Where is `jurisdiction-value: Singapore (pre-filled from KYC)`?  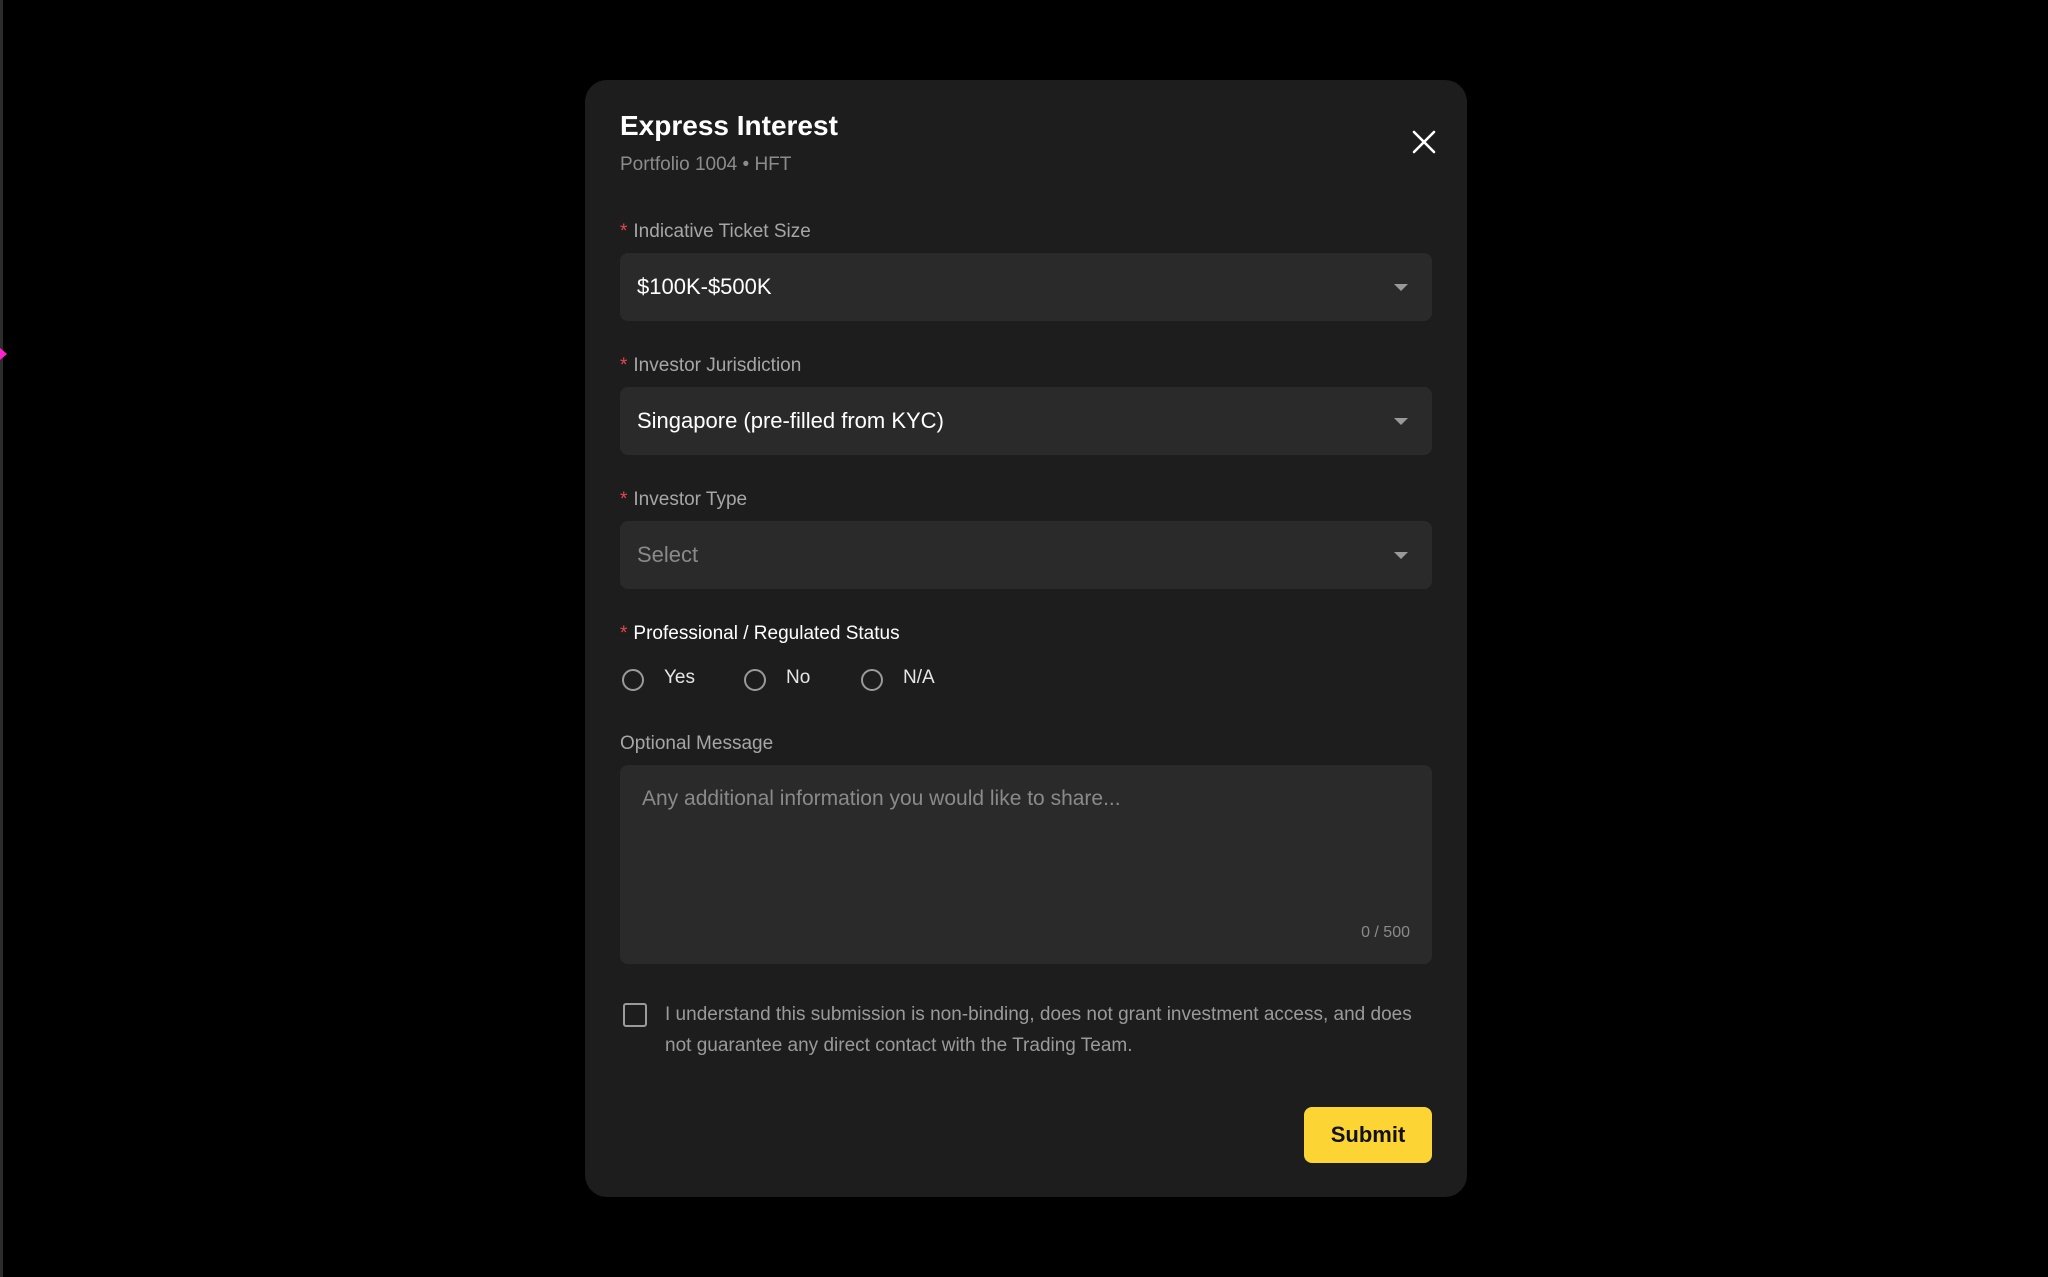
jurisdiction-value: Singapore (pre-filled from KYC) is located at coordinates (790, 420).